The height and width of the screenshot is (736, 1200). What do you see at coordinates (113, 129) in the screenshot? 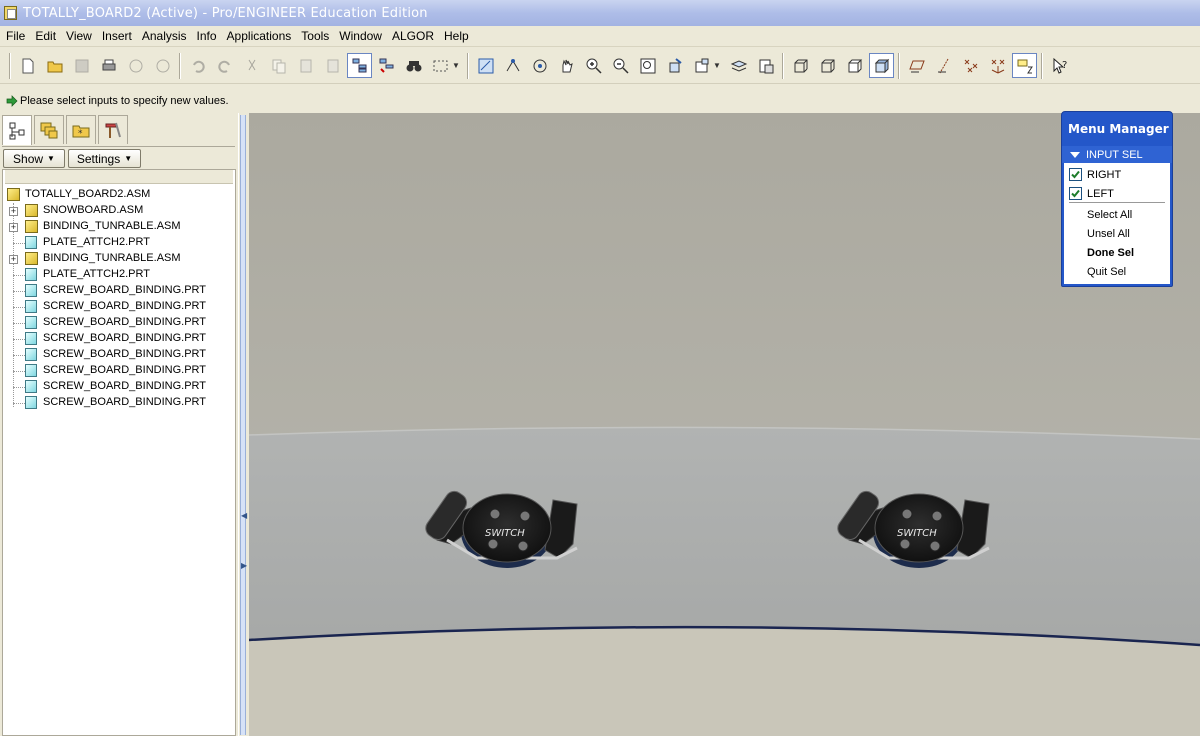
I see `tab-connections` at bounding box center [113, 129].